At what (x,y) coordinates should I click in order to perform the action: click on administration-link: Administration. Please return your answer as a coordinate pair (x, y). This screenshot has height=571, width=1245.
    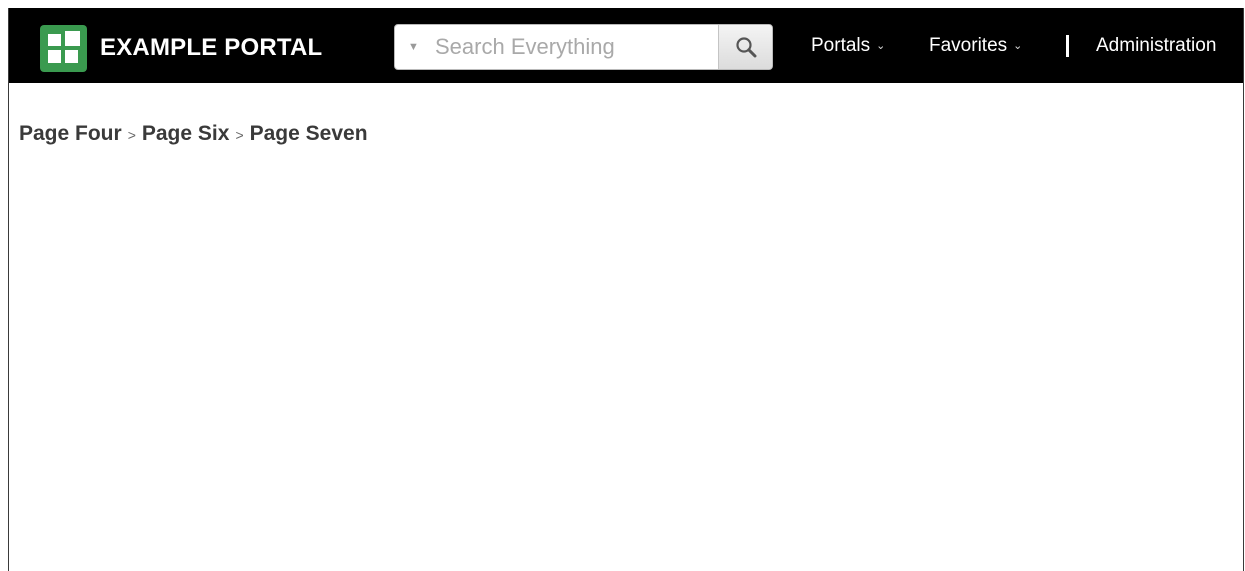
    Looking at the image, I should click on (1156, 45).